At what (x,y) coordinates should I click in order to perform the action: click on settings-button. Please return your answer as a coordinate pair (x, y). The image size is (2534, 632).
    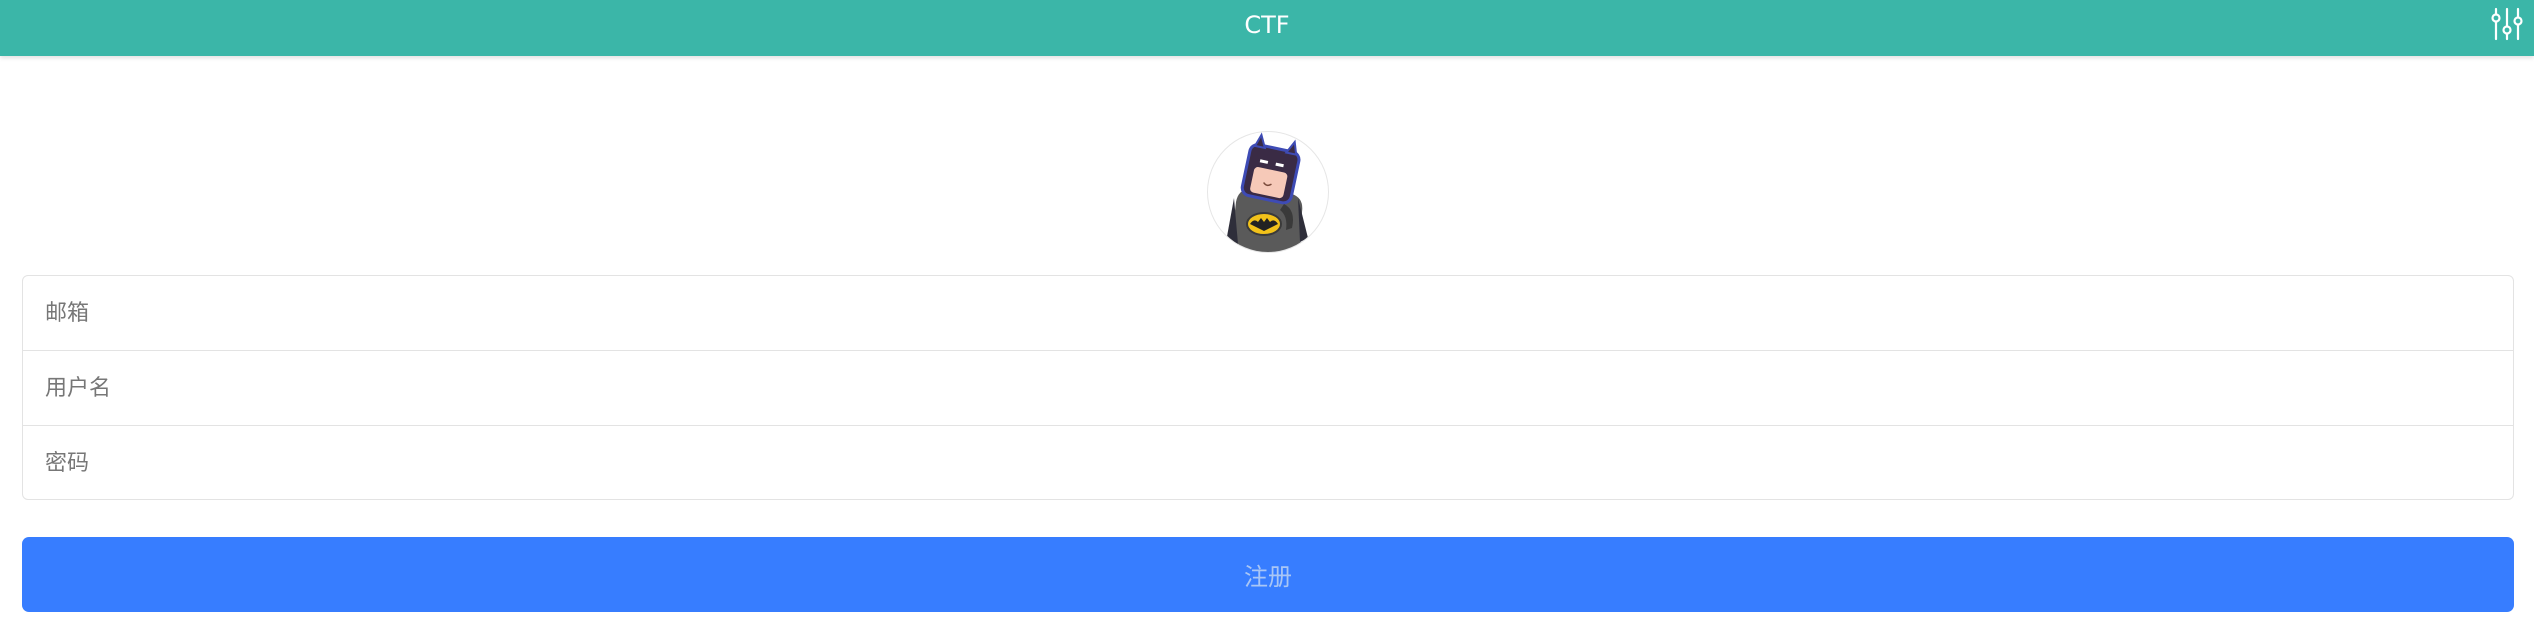
    Looking at the image, I should click on (2507, 24).